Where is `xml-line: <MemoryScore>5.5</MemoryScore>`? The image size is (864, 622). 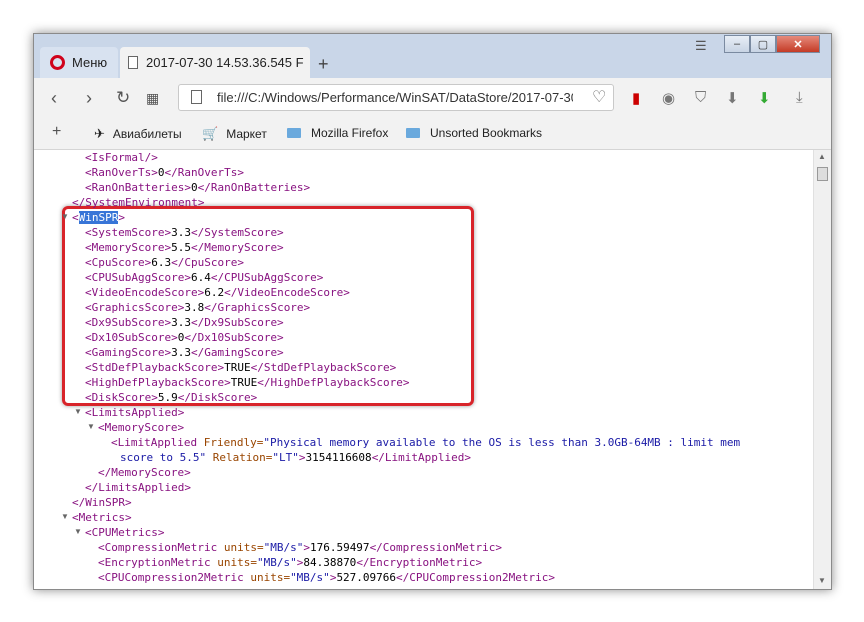 xml-line: <MemoryScore>5.5</MemoryScore> is located at coordinates (184, 247).